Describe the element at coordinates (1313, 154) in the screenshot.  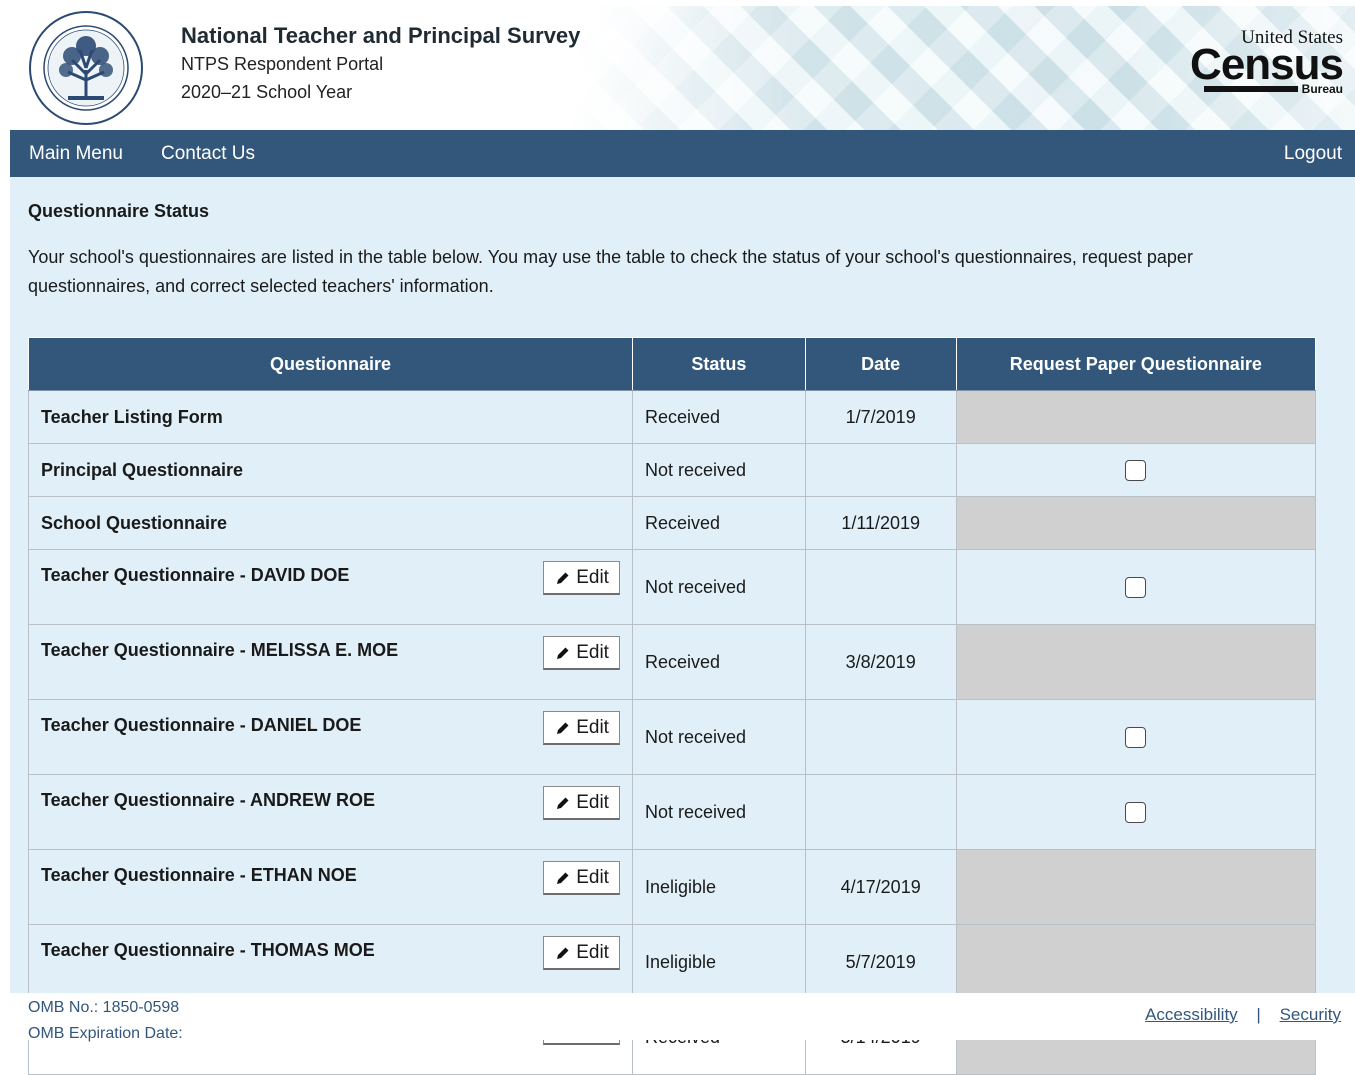
I see `logout-link: Logout` at that location.